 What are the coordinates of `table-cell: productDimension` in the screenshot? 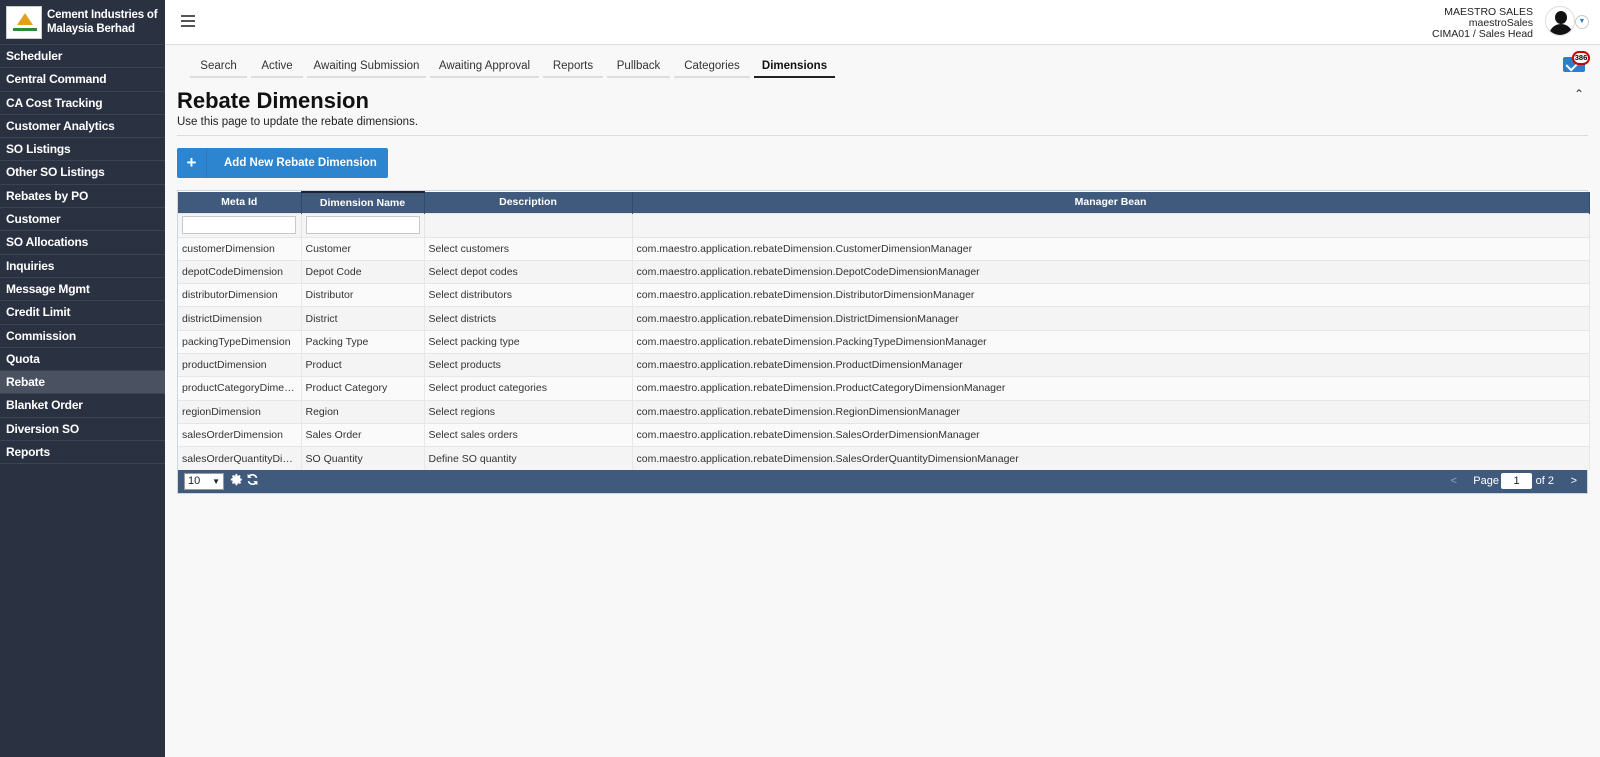 It's located at (240, 364).